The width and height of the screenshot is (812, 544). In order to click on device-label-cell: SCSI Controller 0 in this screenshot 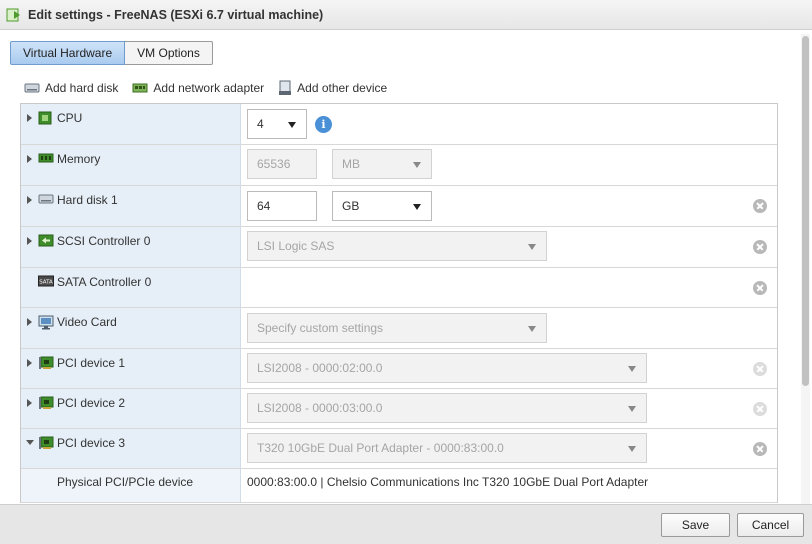, I will do `click(131, 247)`.